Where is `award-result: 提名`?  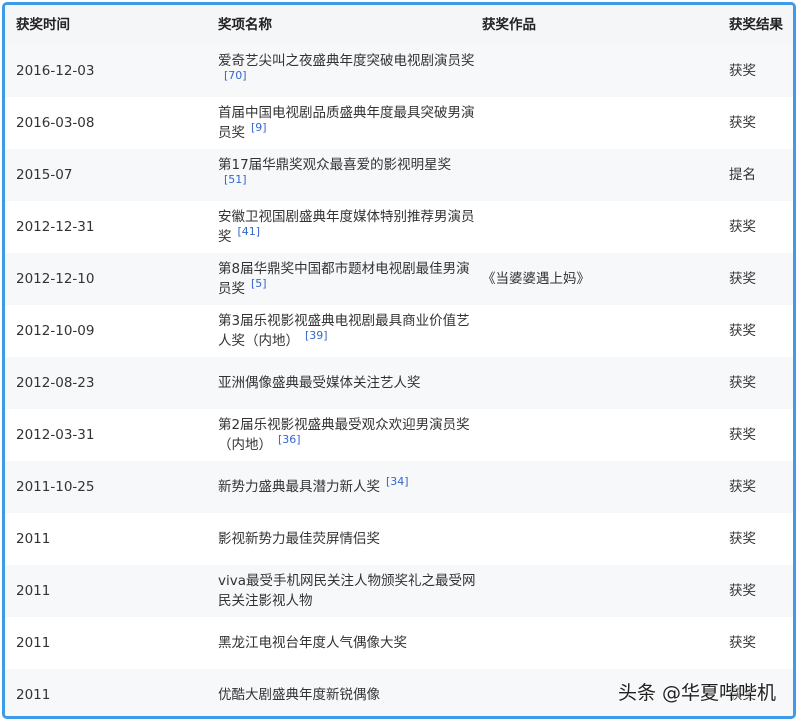 award-result: 提名 is located at coordinates (742, 175).